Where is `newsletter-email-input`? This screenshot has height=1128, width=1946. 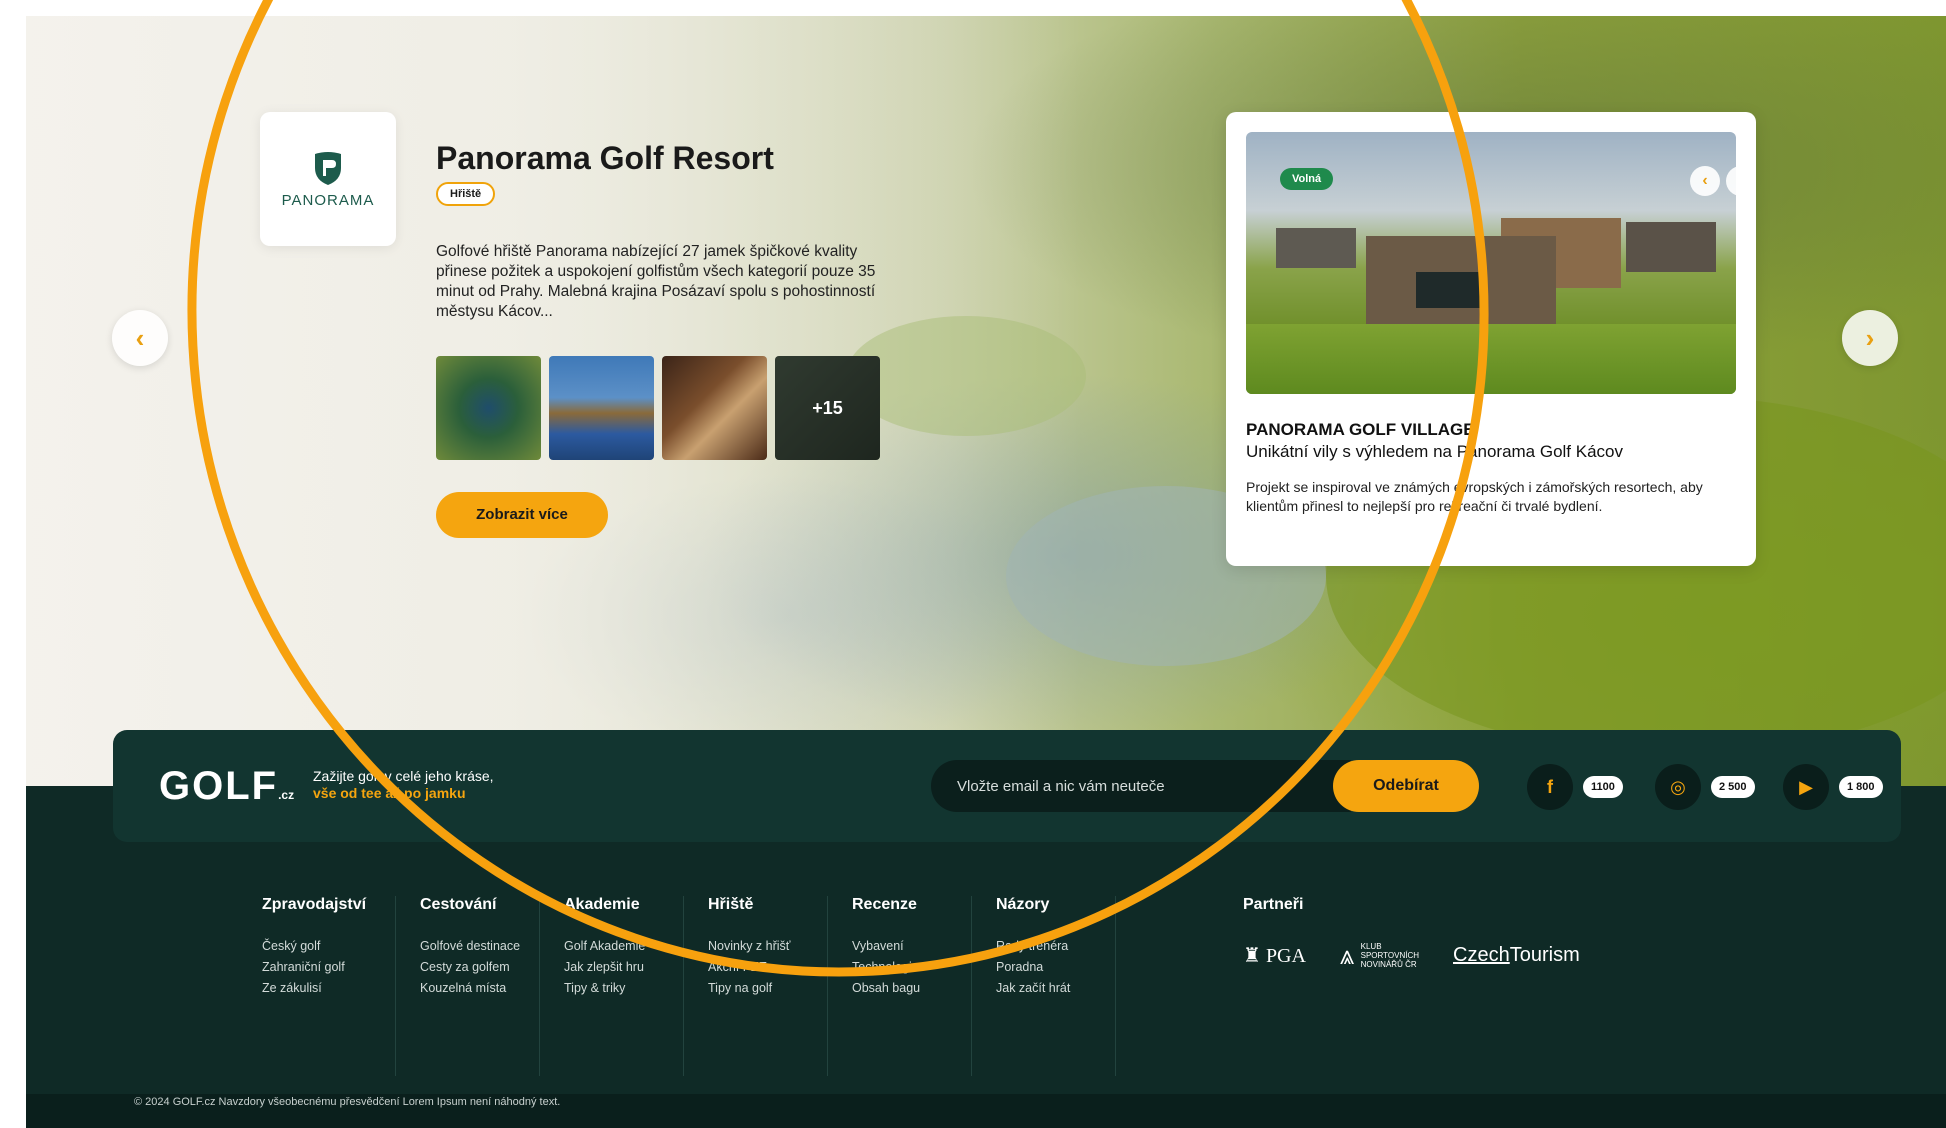 newsletter-email-input is located at coordinates (1141, 786).